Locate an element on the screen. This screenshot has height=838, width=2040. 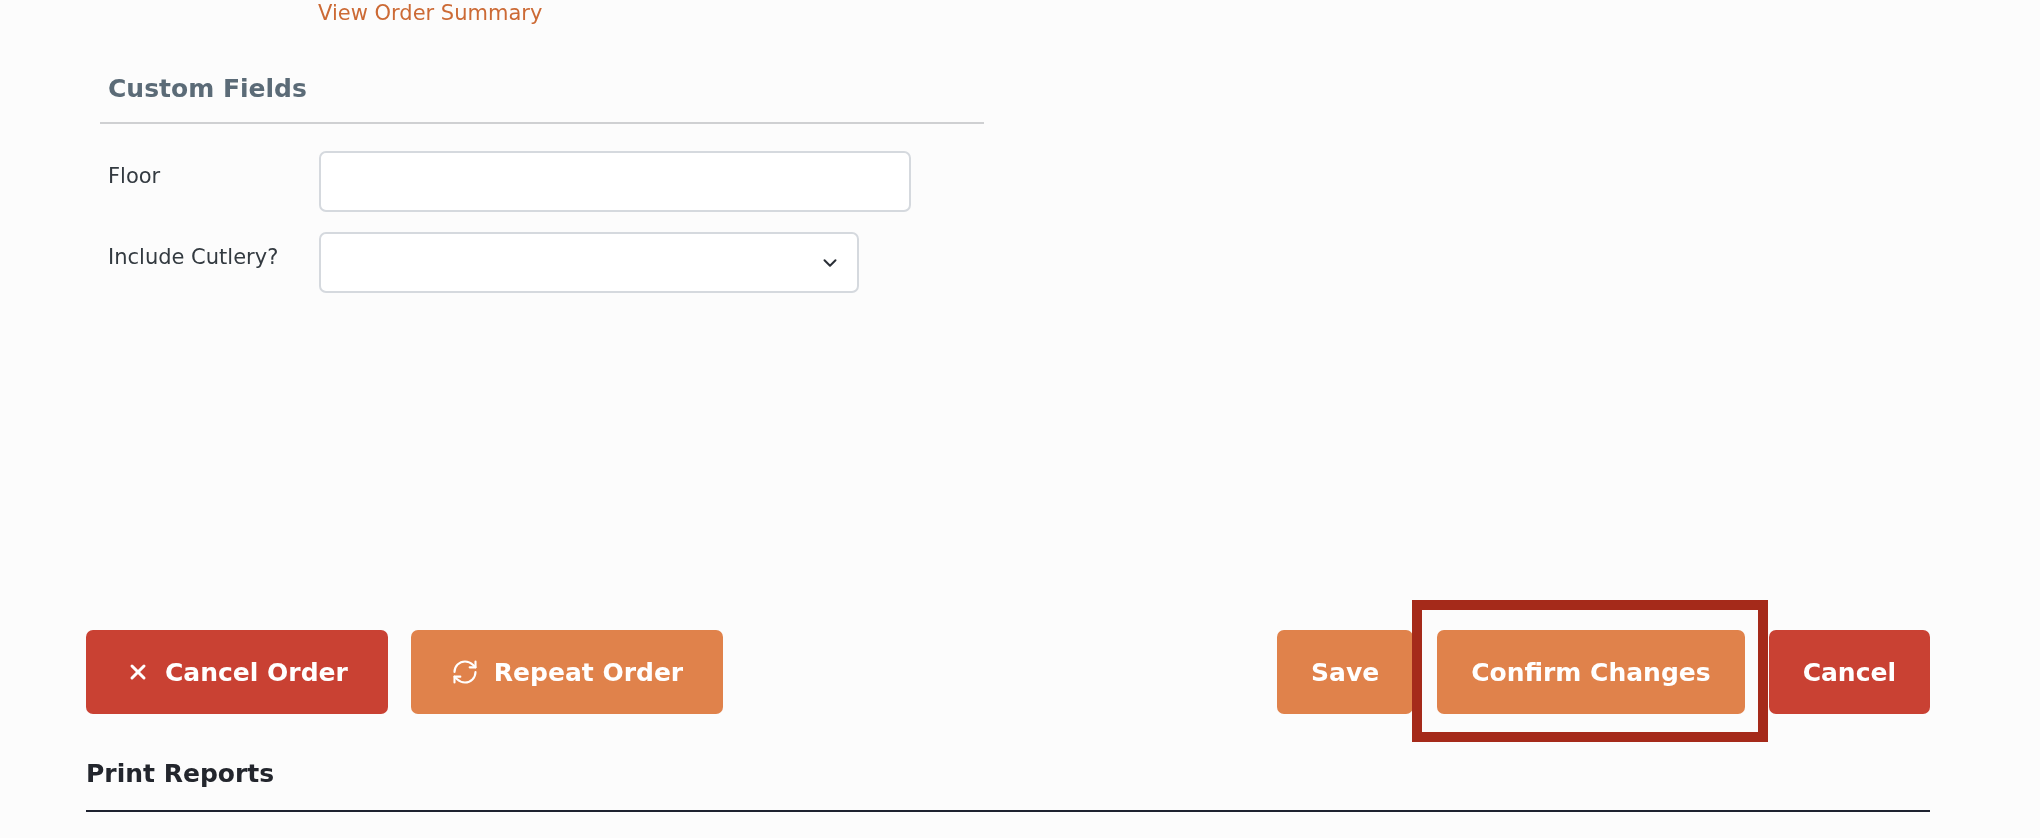
select-field is located at coordinates (589, 262).